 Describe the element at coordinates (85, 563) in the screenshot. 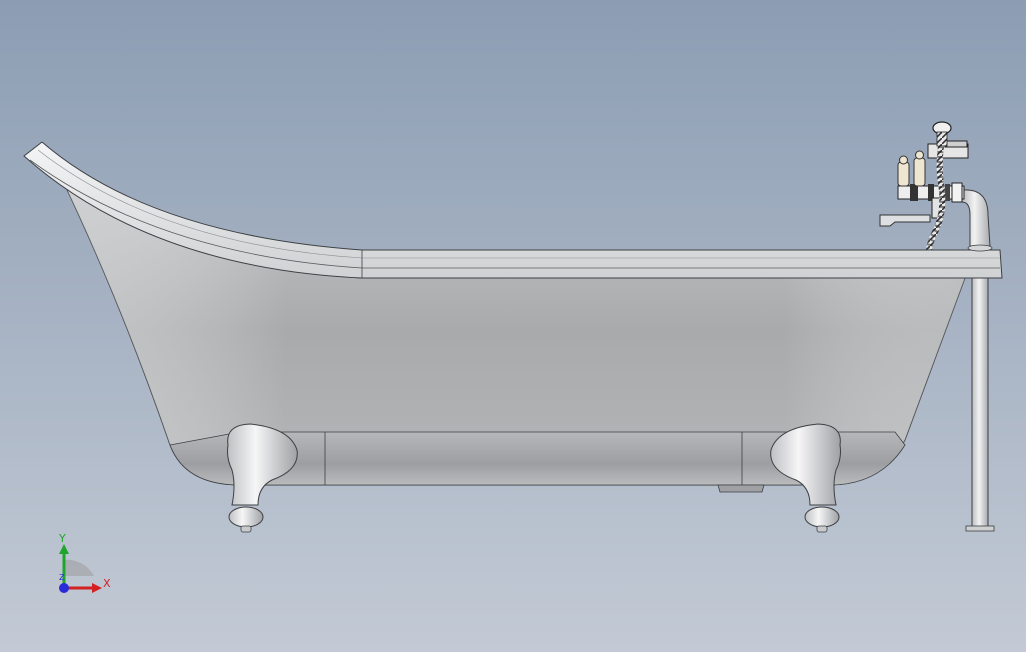

I see `coordinate-triad: X Y Z` at that location.